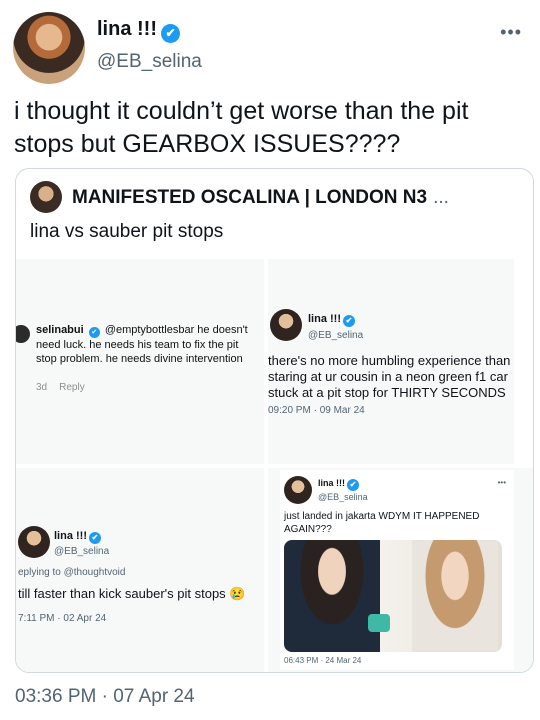 The height and width of the screenshot is (720, 540). What do you see at coordinates (501, 482) in the screenshot?
I see `embedded-more-icon: •••` at bounding box center [501, 482].